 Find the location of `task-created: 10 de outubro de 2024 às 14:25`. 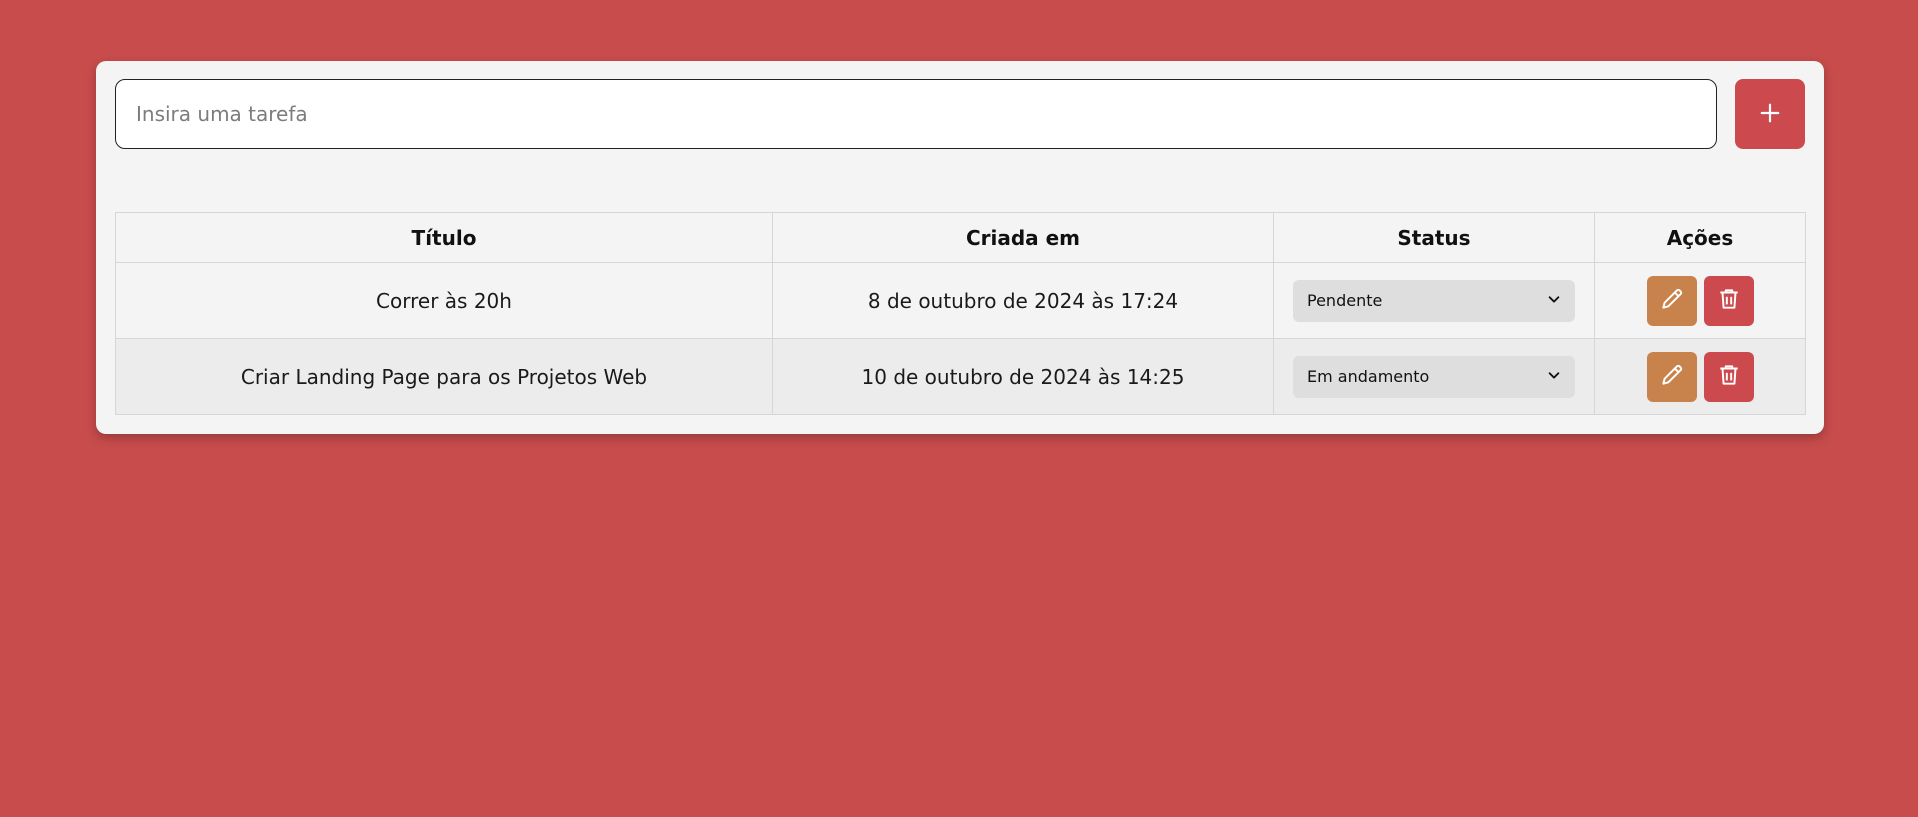

task-created: 10 de outubro de 2024 às 14:25 is located at coordinates (1023, 376).